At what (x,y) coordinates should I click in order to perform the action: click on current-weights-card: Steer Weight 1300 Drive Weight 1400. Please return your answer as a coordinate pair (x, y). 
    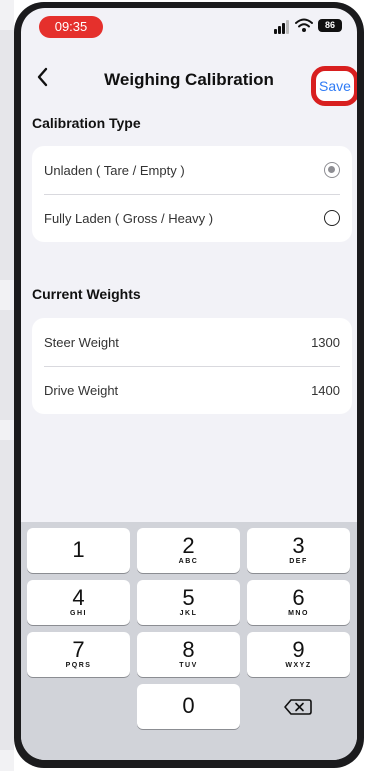
    Looking at the image, I should click on (192, 366).